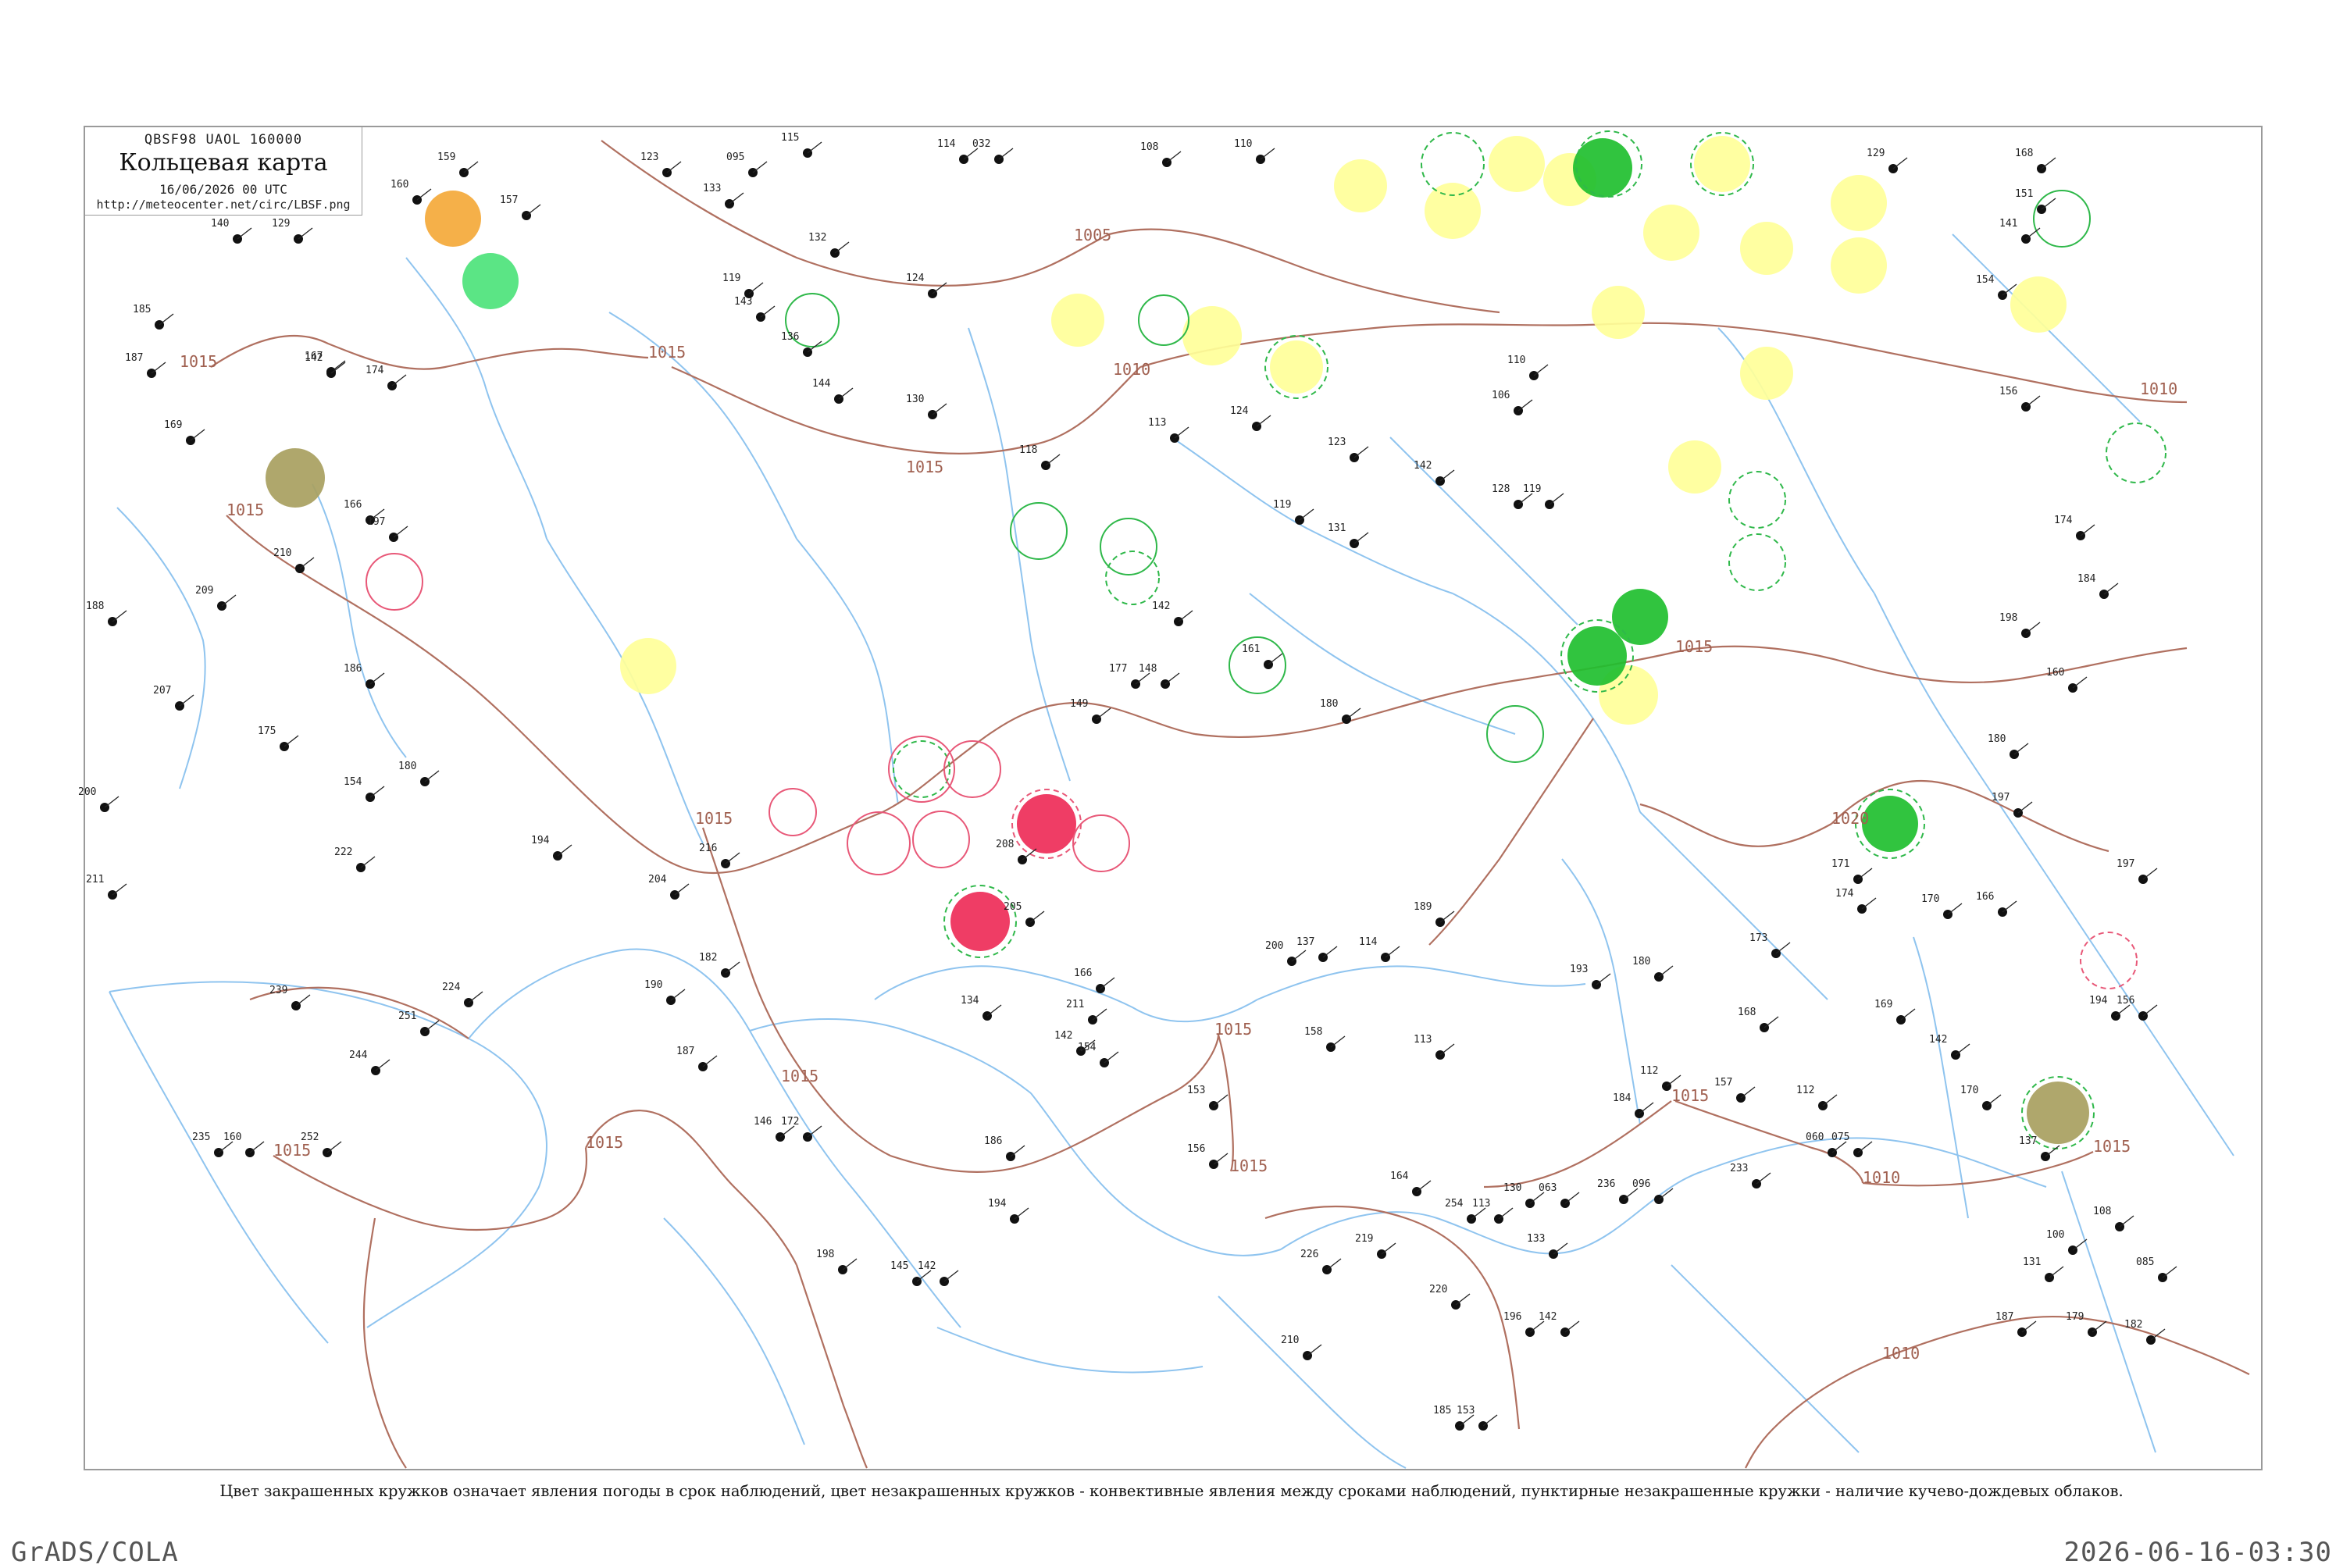 The width and height of the screenshot is (2343, 1568). Describe the element at coordinates (353, 782) in the screenshot. I see `station-pressure-value: 154` at that location.